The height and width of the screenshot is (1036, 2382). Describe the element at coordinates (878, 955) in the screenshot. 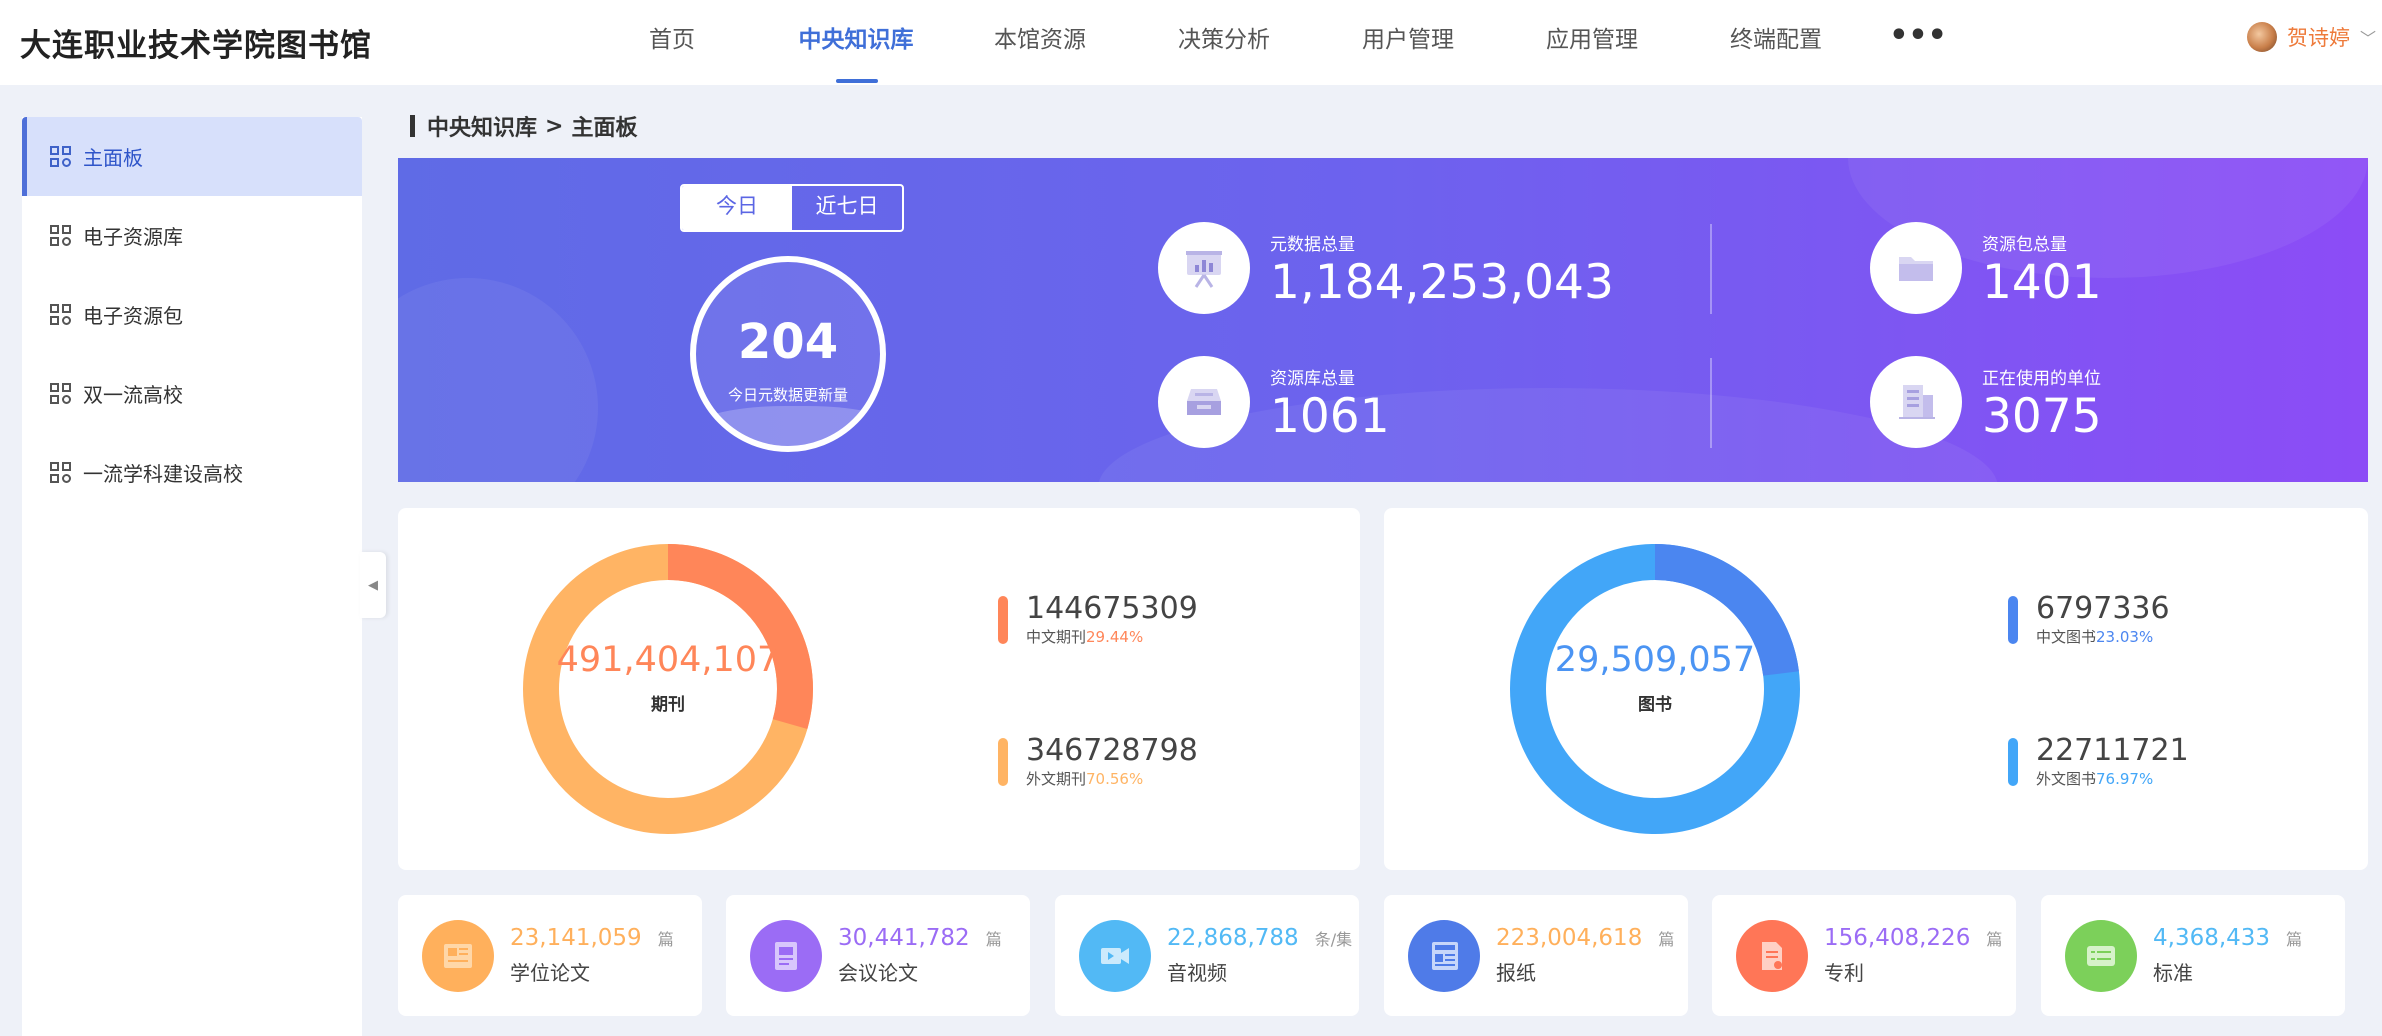

I see `resource-card-conference: 30,441,782 篇 会议论文` at that location.